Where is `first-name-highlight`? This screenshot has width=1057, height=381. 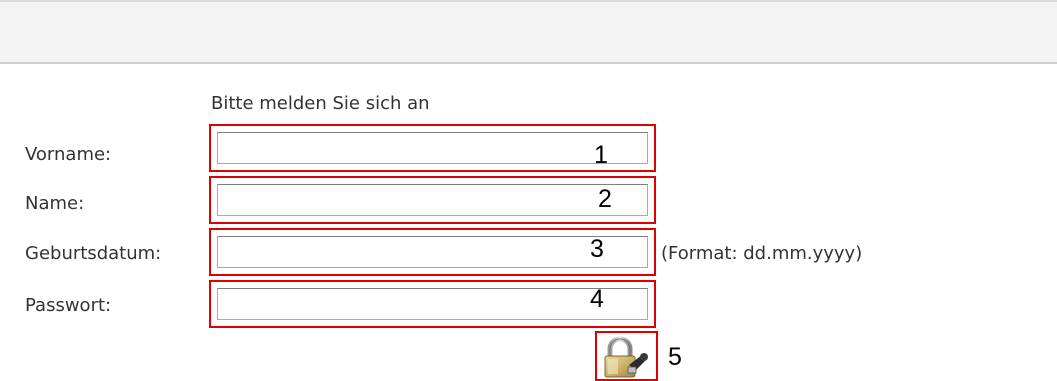
first-name-highlight is located at coordinates (432, 148).